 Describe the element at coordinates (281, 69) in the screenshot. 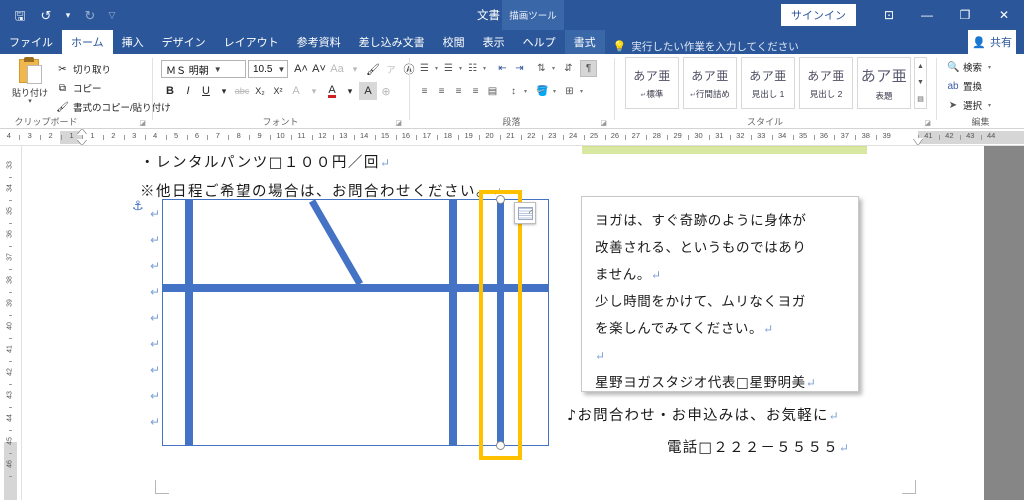

I see `font-size-dropdown-icon: ▼` at that location.